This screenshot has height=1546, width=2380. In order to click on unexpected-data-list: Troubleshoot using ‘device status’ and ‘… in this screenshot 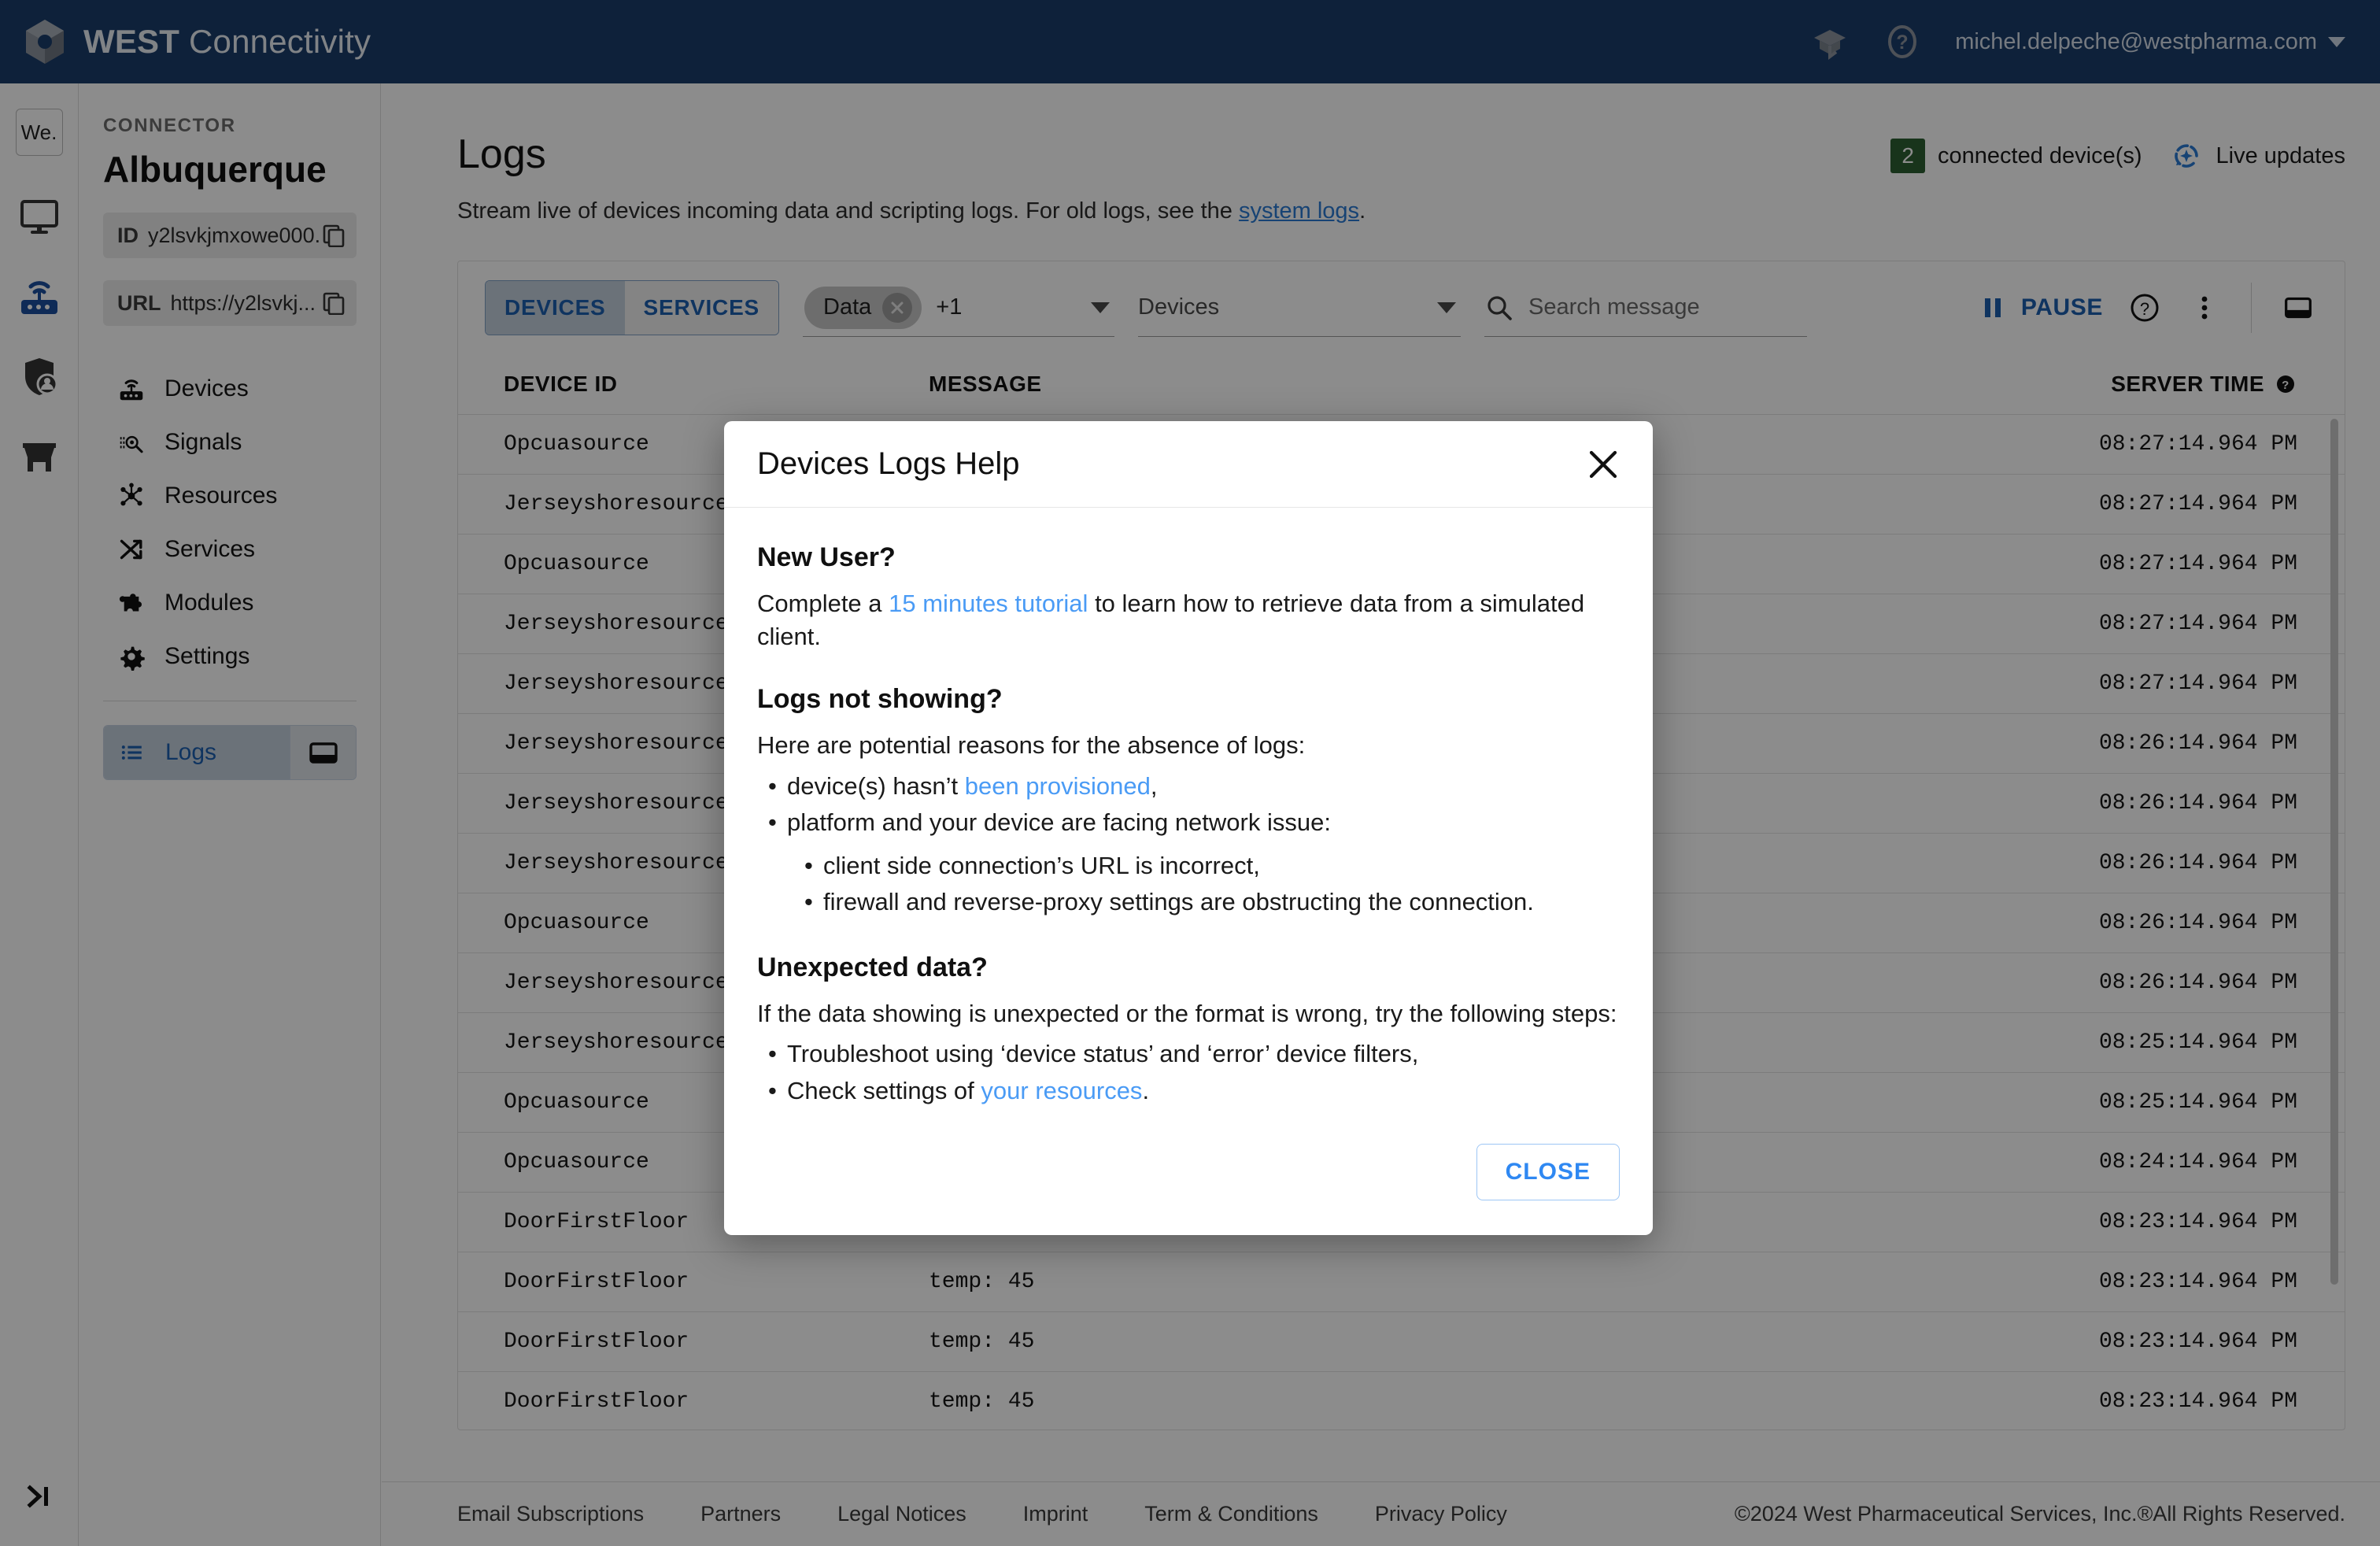, I will do `click(1188, 1073)`.